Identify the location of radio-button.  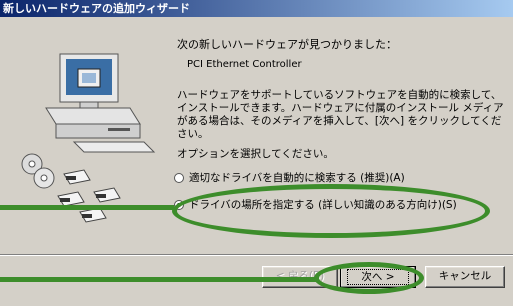
(179, 177).